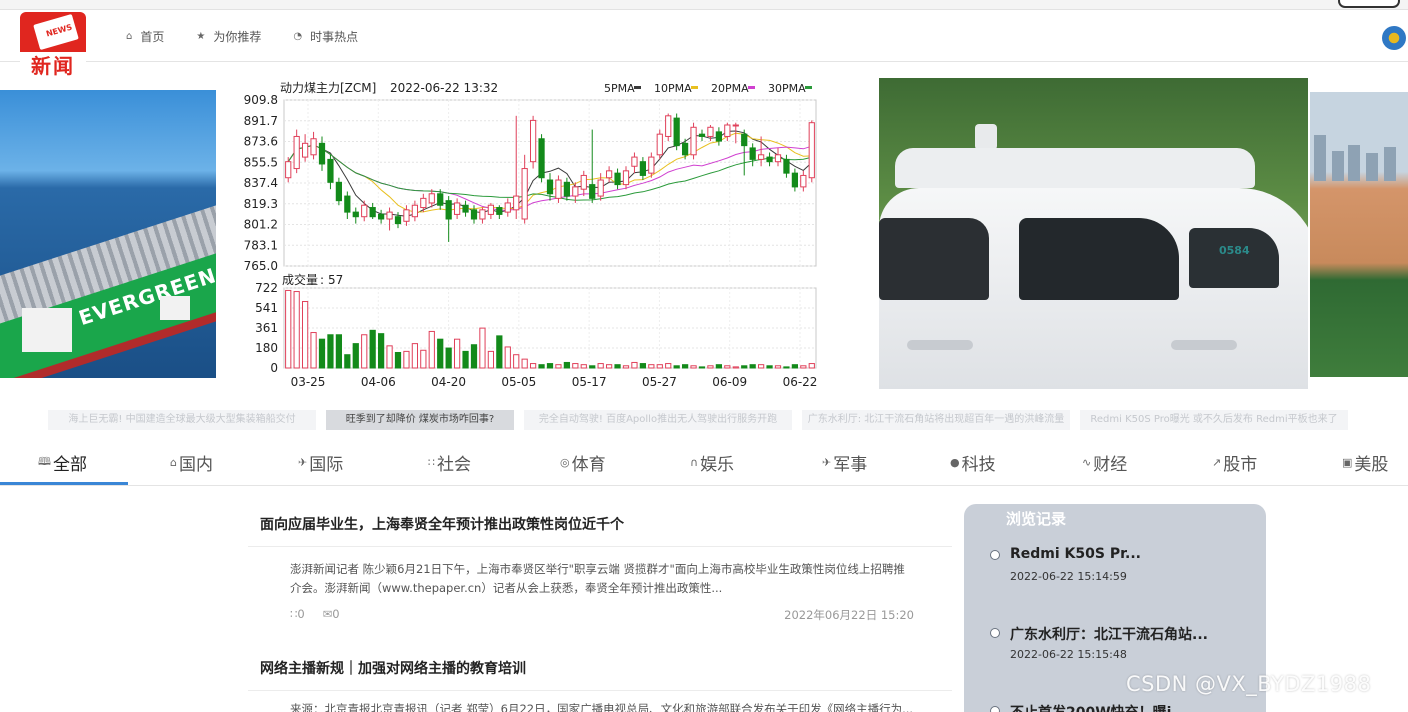 Image resolution: width=1408 pixels, height=712 pixels. Describe the element at coordinates (936, 420) in the screenshot. I see `carousel-item: 广东水利厅: 北江干流石角站将出现超百年一遇的洪峰流量` at that location.